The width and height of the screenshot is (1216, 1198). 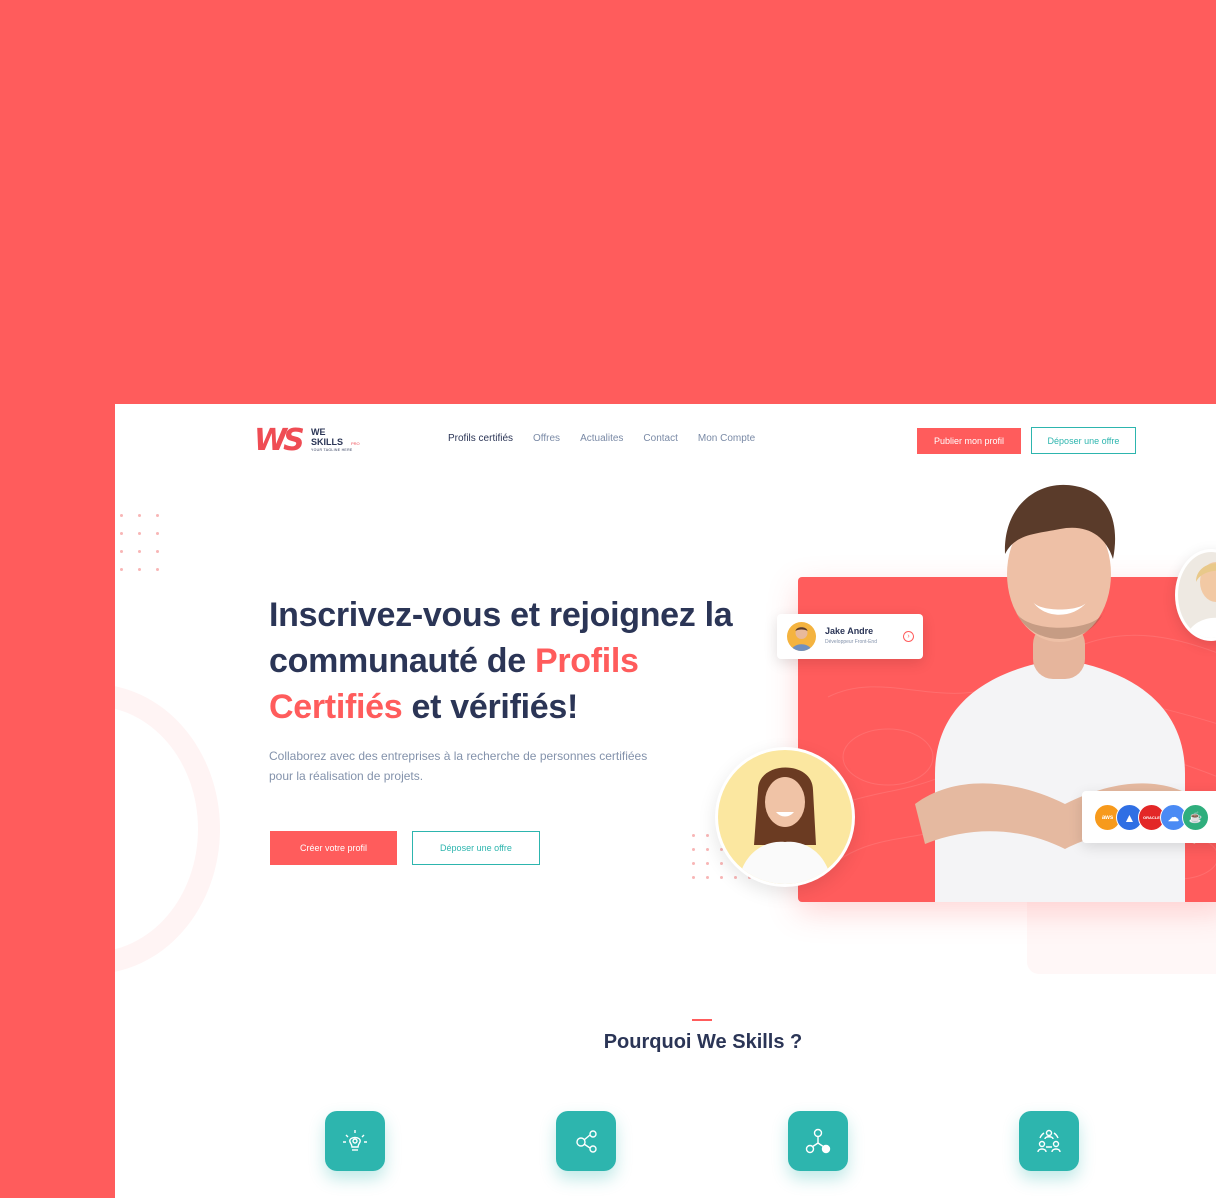 I want to click on profile-role: Développeur Front-End, so click(x=851, y=642).